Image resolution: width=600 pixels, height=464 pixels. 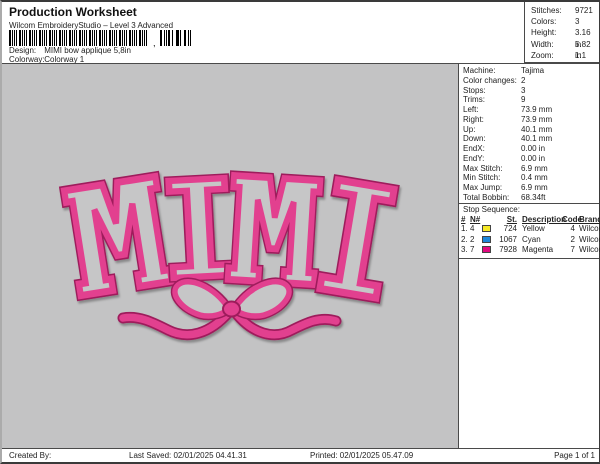 I want to click on stop-row-description: Yellow, so click(x=533, y=228).